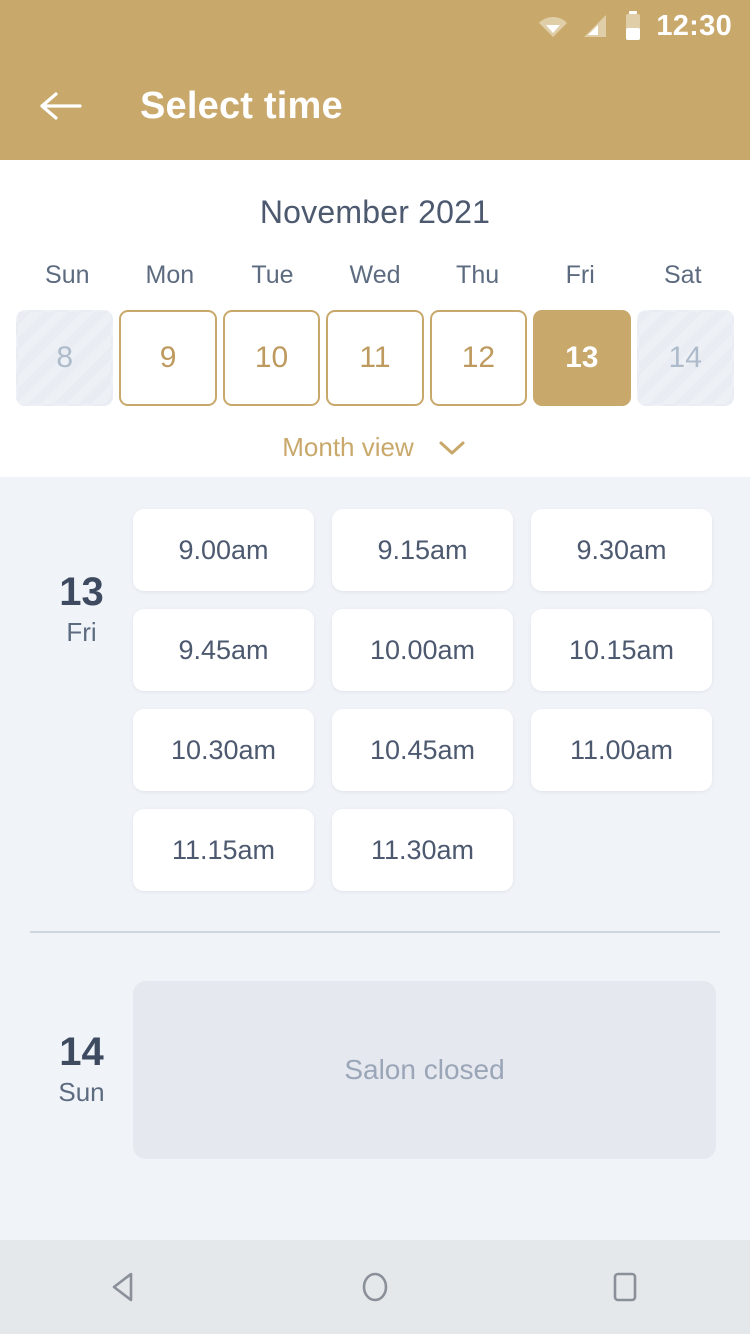 Image resolution: width=750 pixels, height=1334 pixels. I want to click on day-cell-10: 10, so click(271, 358).